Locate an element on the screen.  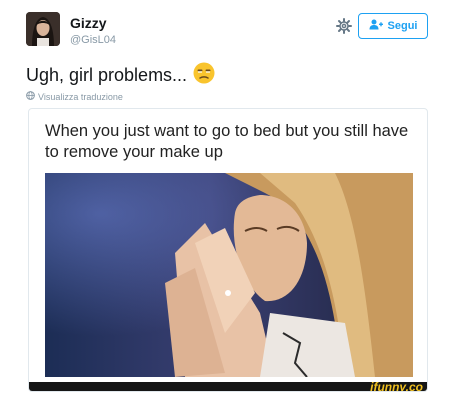
watermark: ifunny.co is located at coordinates (396, 386).